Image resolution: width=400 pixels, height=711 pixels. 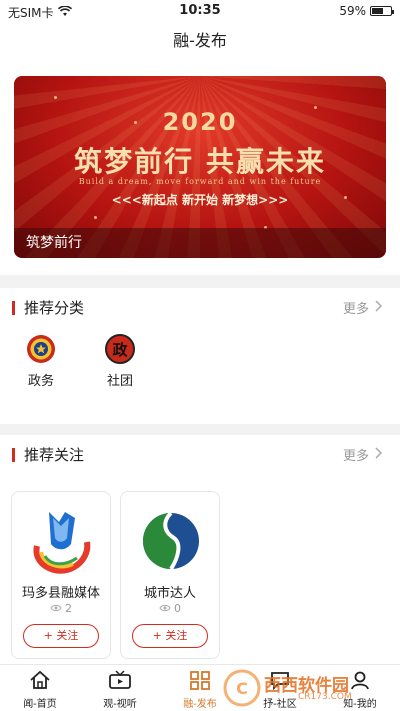 What do you see at coordinates (382, 11) in the screenshot?
I see `battery-icon` at bounding box center [382, 11].